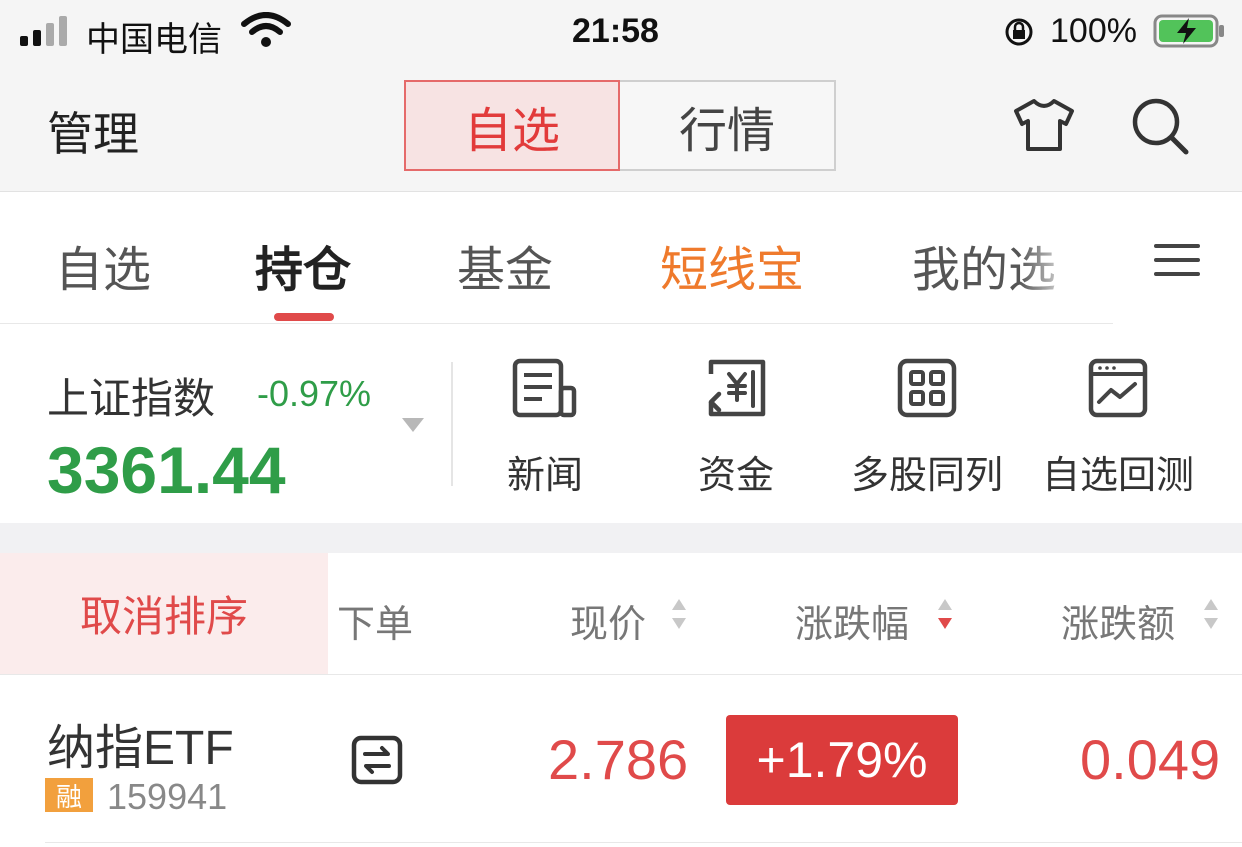 The height and width of the screenshot is (847, 1242). What do you see at coordinates (545, 428) in the screenshot?
I see `tool-news: 新闻` at bounding box center [545, 428].